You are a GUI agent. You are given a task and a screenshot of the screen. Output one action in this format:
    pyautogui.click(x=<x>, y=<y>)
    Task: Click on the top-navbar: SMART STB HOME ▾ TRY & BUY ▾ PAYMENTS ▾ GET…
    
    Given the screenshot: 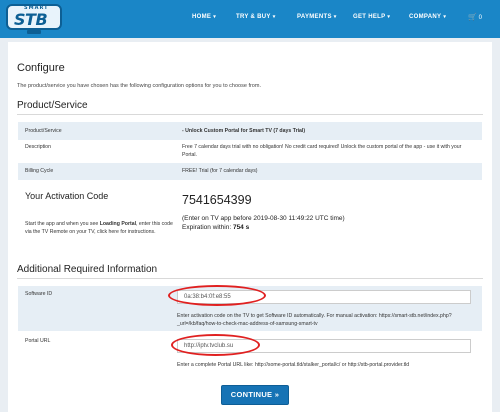 What is the action you would take?
    pyautogui.click(x=250, y=19)
    